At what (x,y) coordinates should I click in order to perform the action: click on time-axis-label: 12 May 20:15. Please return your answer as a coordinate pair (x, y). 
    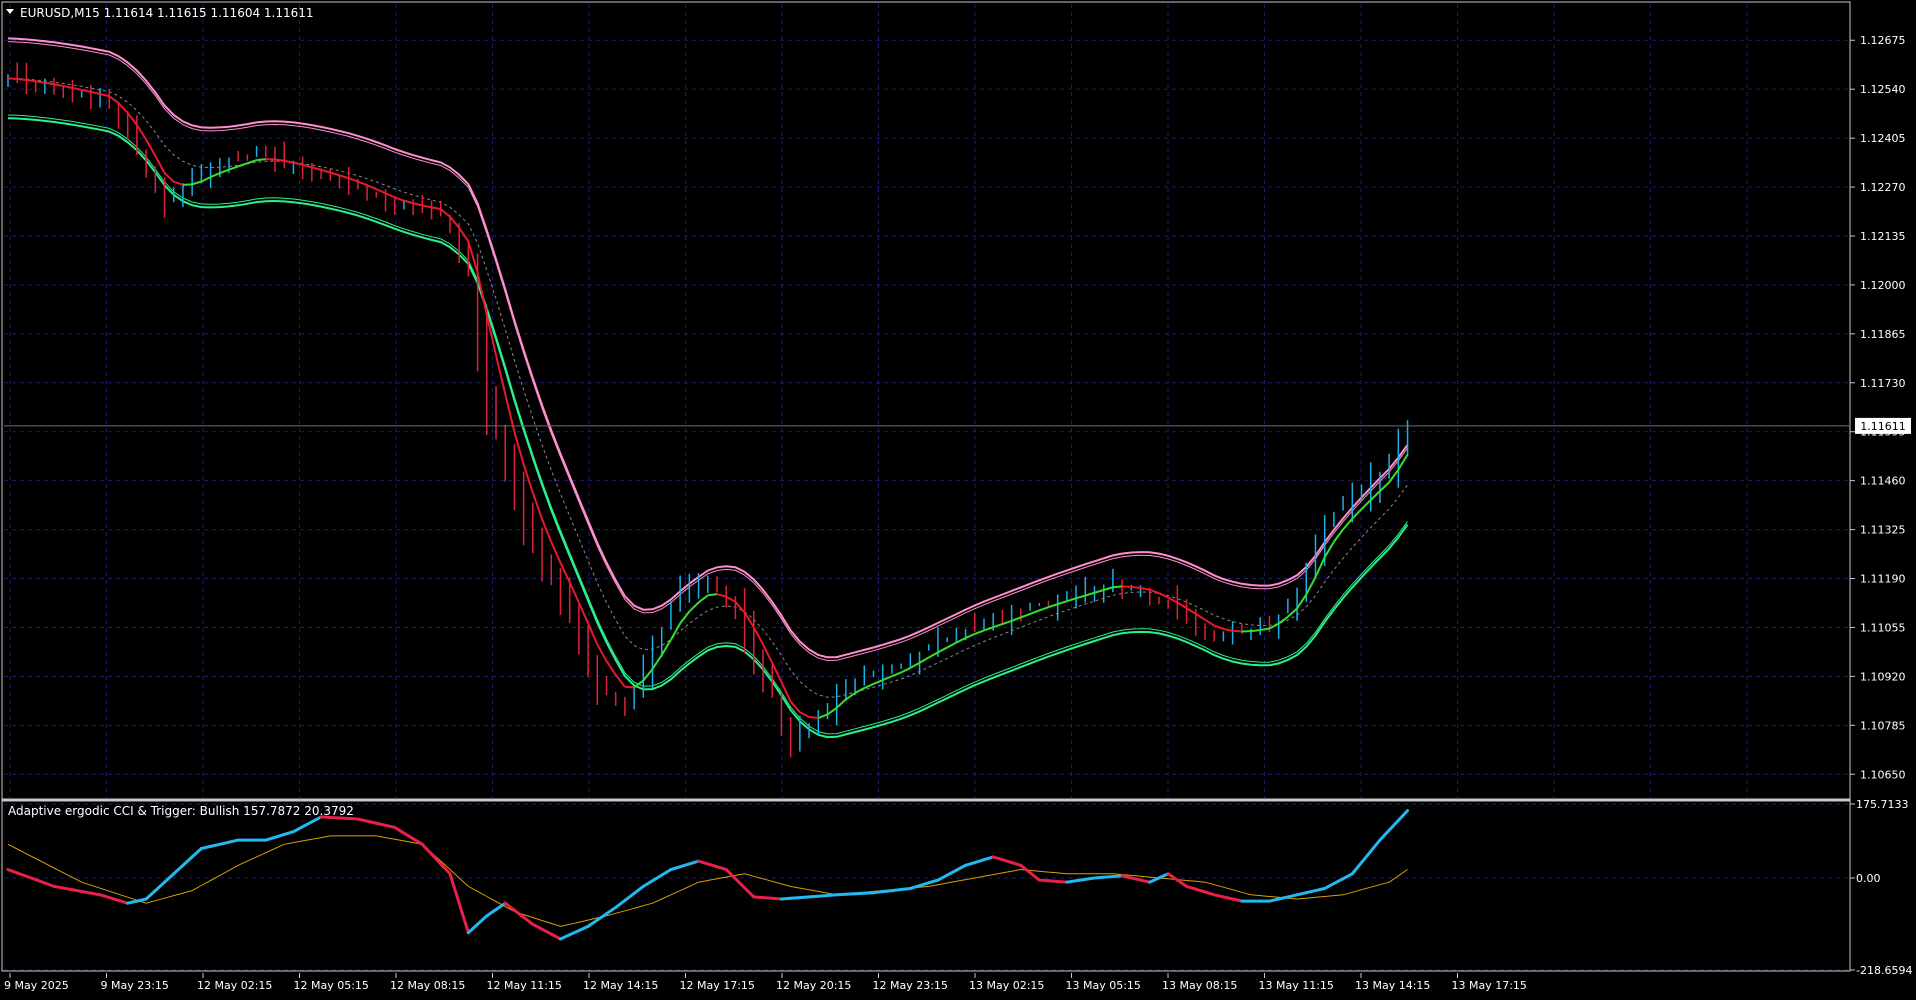
    Looking at the image, I should click on (813, 985).